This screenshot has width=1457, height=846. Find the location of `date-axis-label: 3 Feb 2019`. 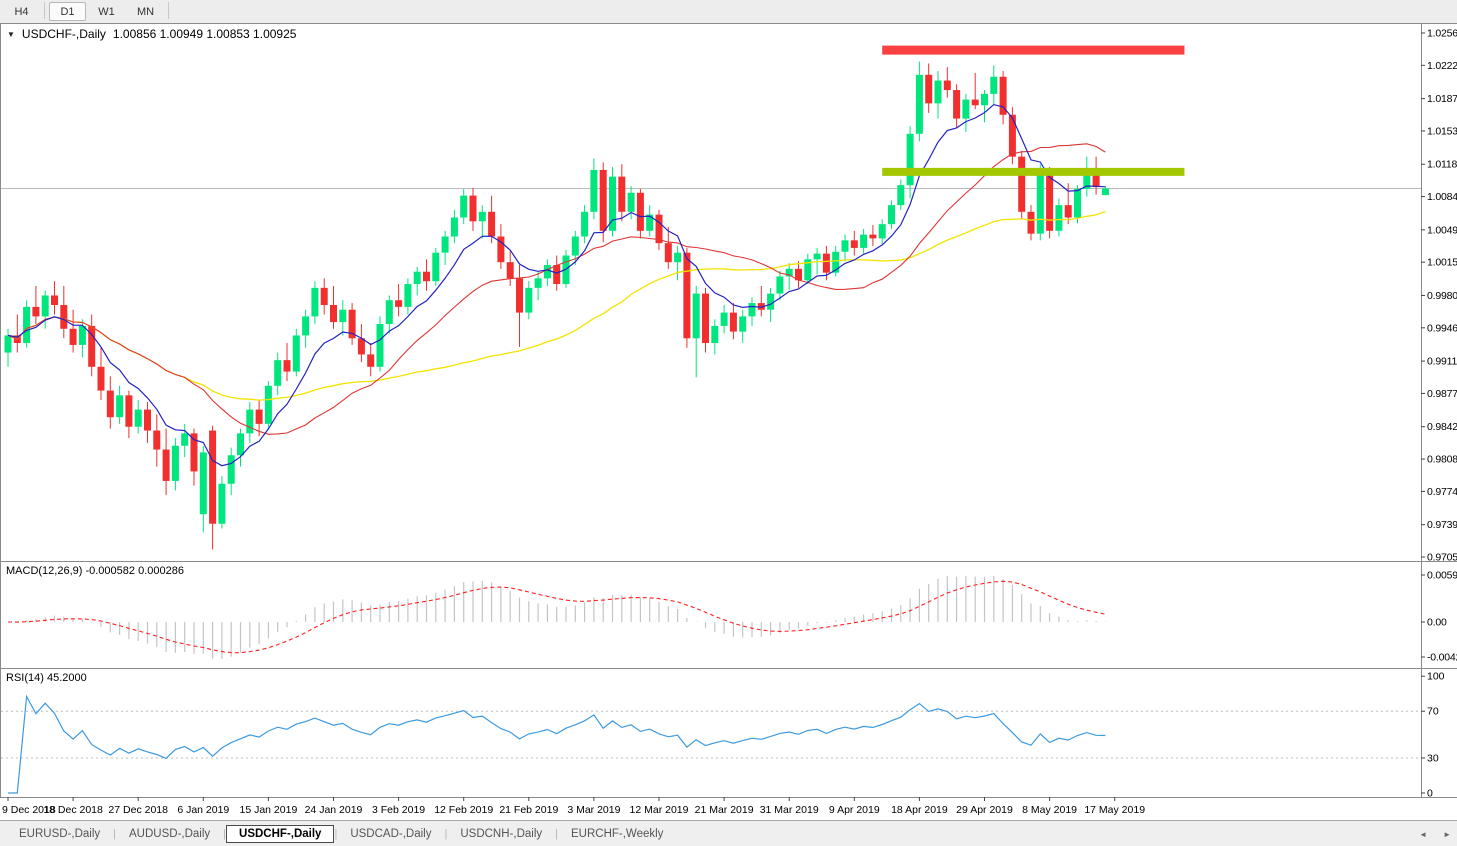

date-axis-label: 3 Feb 2019 is located at coordinates (398, 810).